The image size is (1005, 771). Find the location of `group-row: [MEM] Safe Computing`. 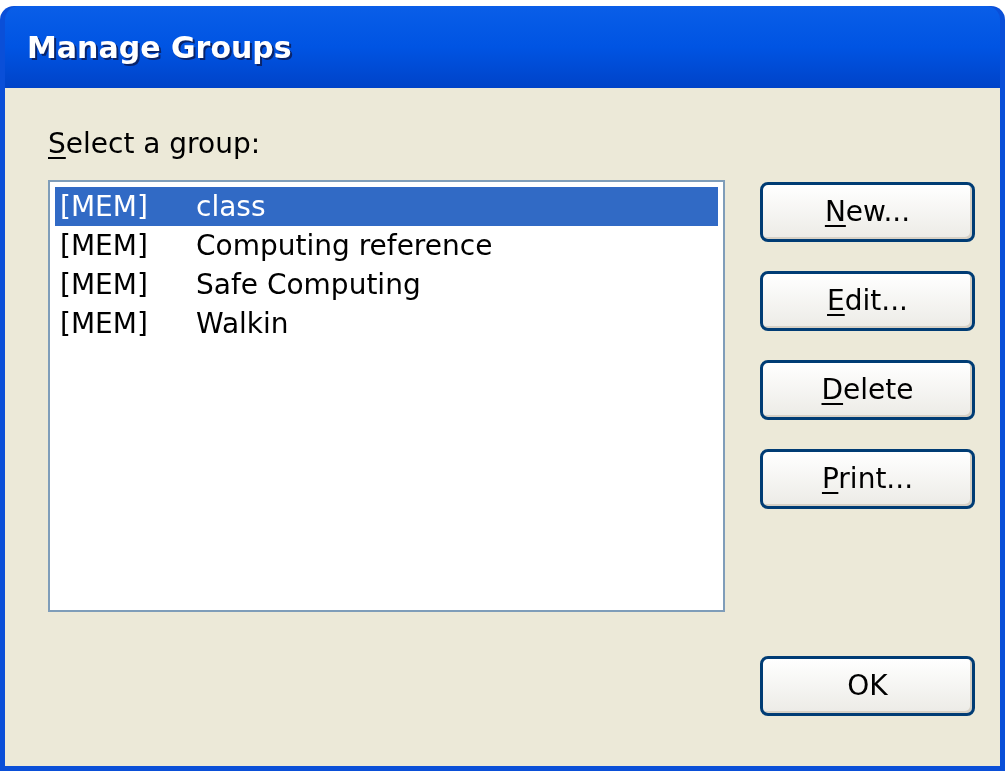

group-row: [MEM] Safe Computing is located at coordinates (386, 284).